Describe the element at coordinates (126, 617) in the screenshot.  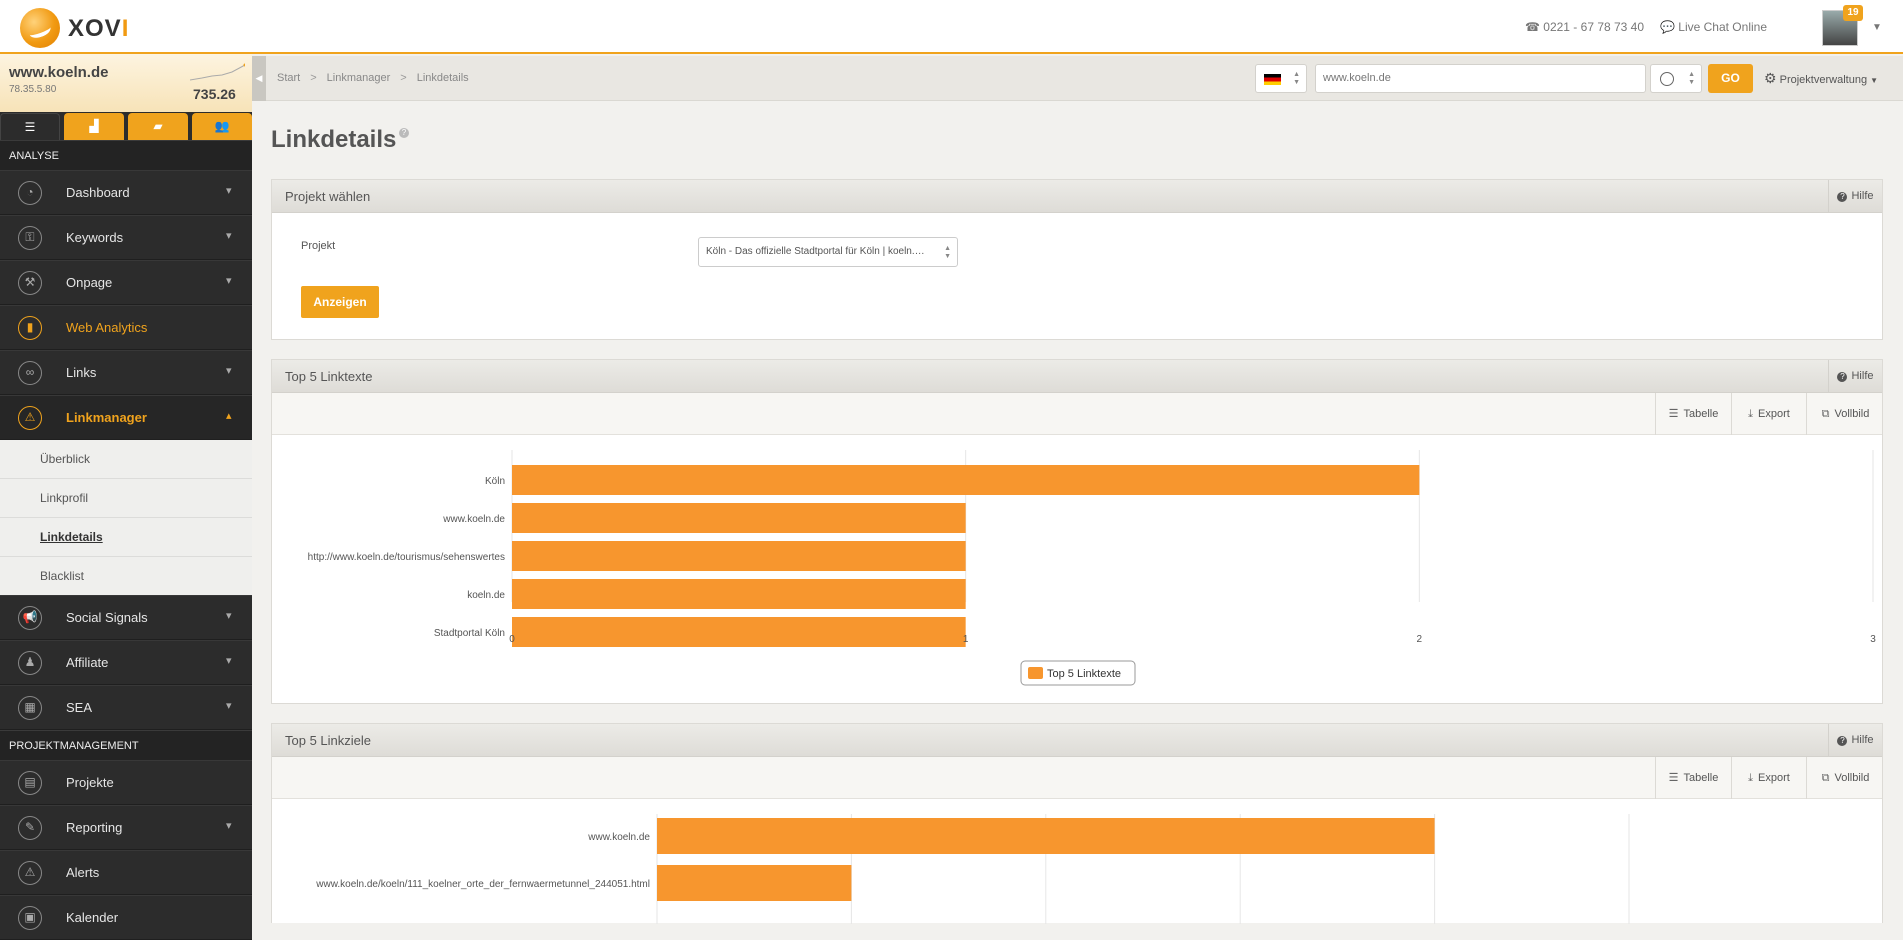
I see `sidebar-item-social-signals: 📢 Social Signals ▾` at that location.